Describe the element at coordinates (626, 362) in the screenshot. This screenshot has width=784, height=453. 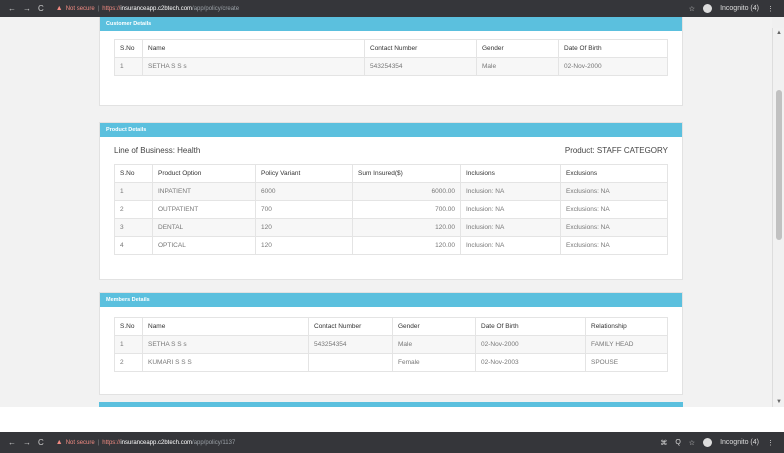
I see `table-cell: SPOUSE` at that location.